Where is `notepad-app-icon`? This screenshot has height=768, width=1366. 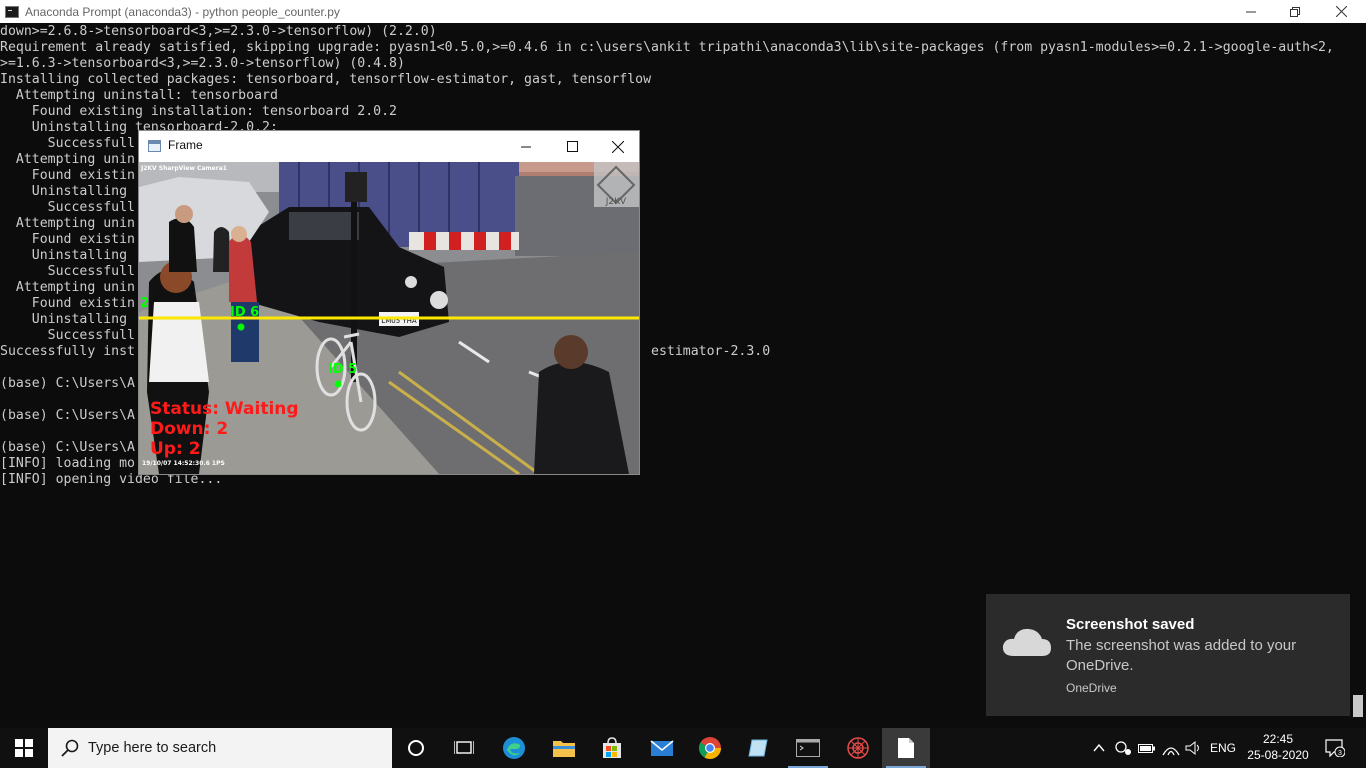
notepad-app-icon is located at coordinates (758, 748).